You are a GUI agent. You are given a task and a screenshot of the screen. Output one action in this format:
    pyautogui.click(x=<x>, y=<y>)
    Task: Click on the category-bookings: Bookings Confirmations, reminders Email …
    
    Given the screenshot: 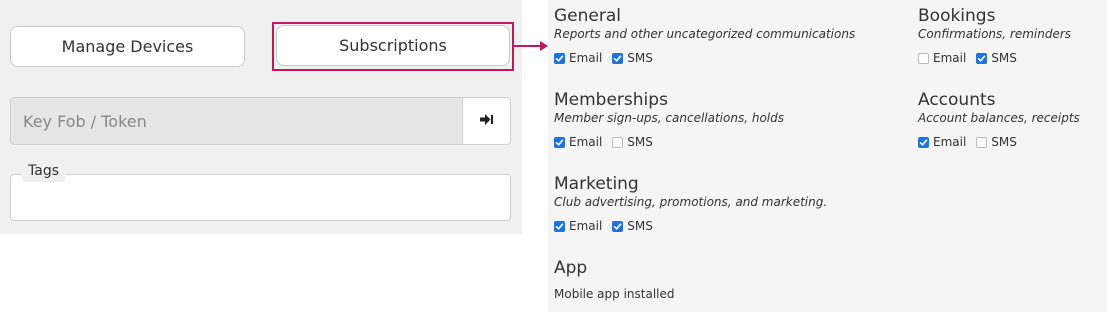 What is the action you would take?
    pyautogui.click(x=994, y=35)
    